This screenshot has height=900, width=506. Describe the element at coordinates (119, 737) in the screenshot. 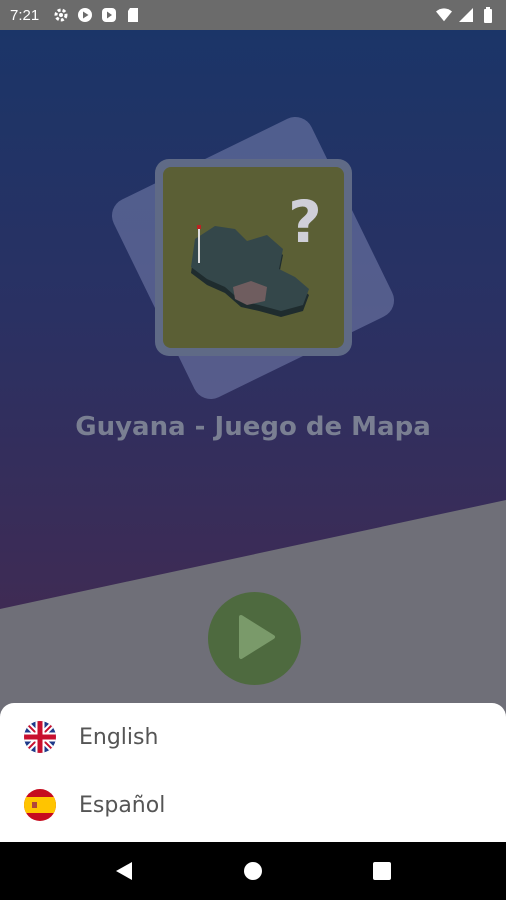

I see `language-label: English` at that location.